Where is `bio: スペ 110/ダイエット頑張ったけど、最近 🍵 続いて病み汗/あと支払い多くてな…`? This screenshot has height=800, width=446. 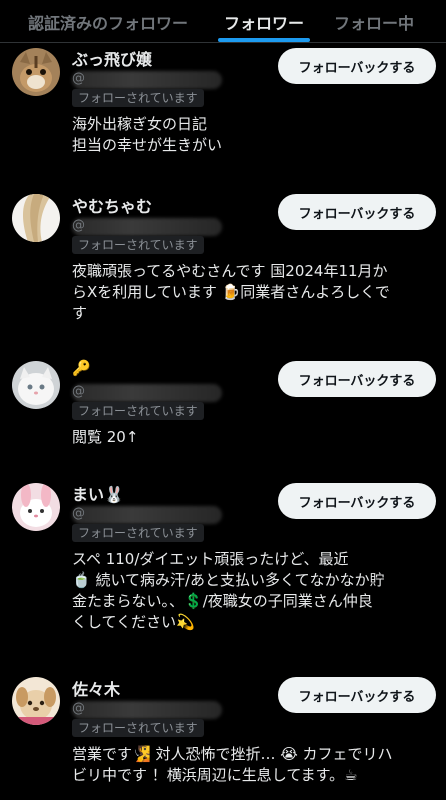 bio: スペ 110/ダイエット頑張ったけど、最近 🍵 続いて病み汗/あと支払い多くてな… is located at coordinates (228, 590).